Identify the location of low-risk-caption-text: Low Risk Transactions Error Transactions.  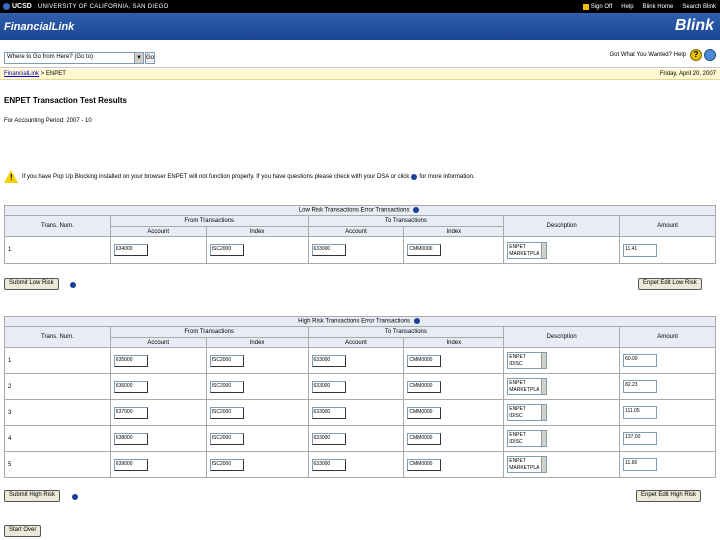
(354, 210).